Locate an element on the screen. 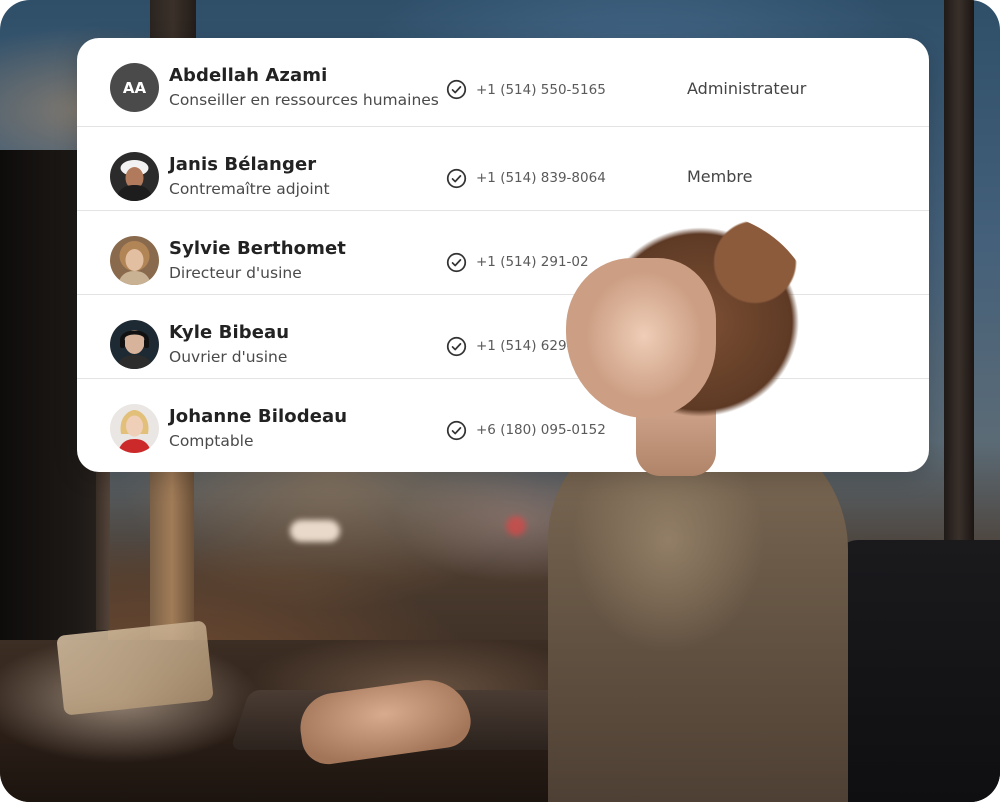  contact-role: Contremaître adjoint is located at coordinates (249, 189).